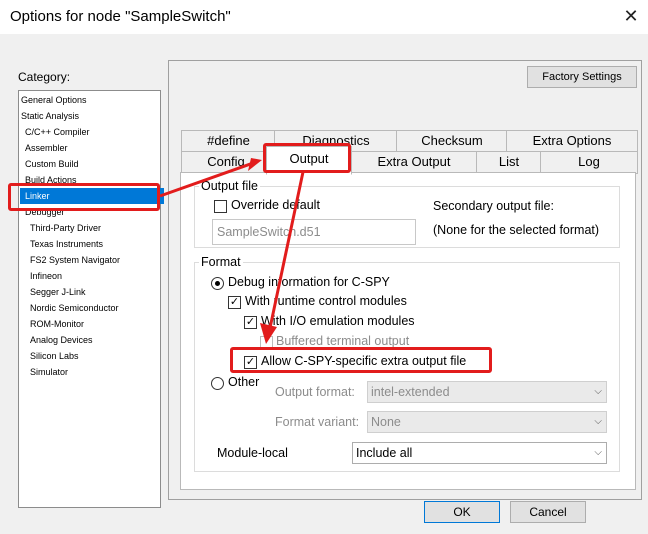 Image resolution: width=648 pixels, height=534 pixels. What do you see at coordinates (232, 251) in the screenshot?
I see `annotation-arrows` at bounding box center [232, 251].